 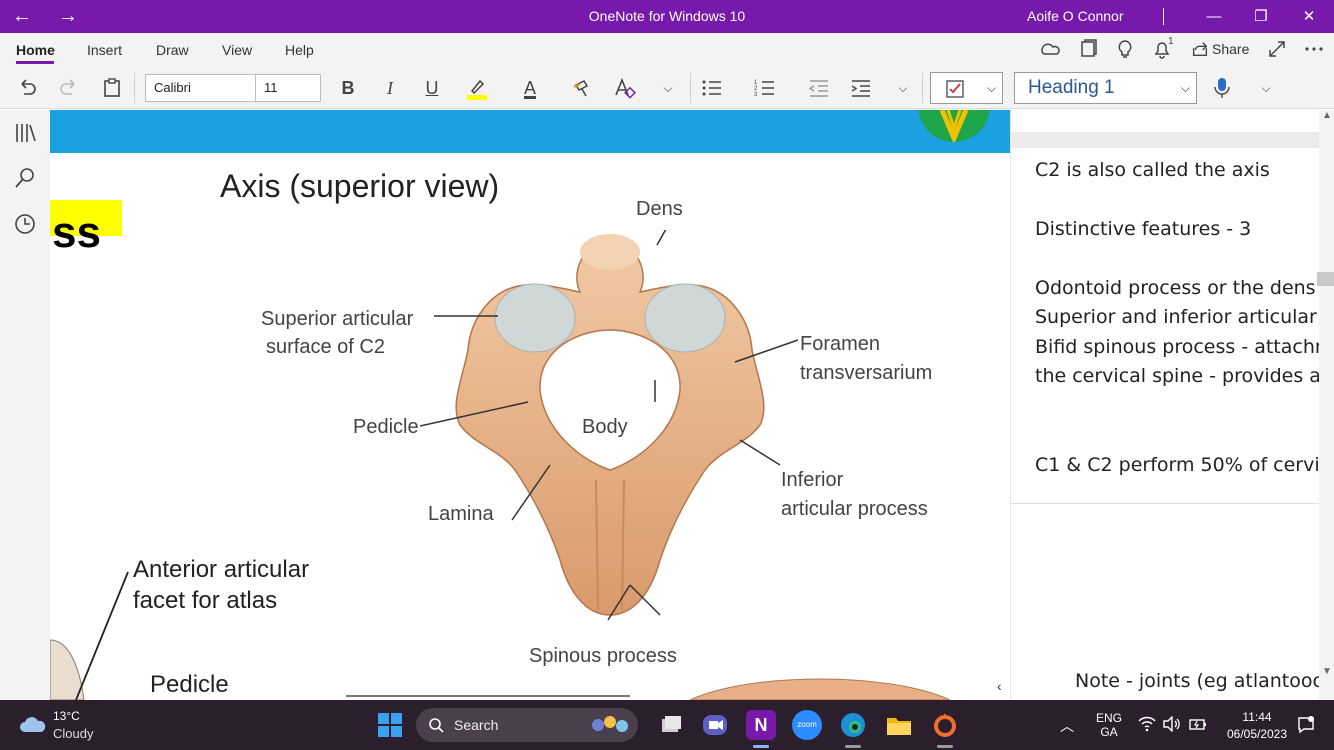 What do you see at coordinates (25, 405) in the screenshot?
I see `left-navigation` at bounding box center [25, 405].